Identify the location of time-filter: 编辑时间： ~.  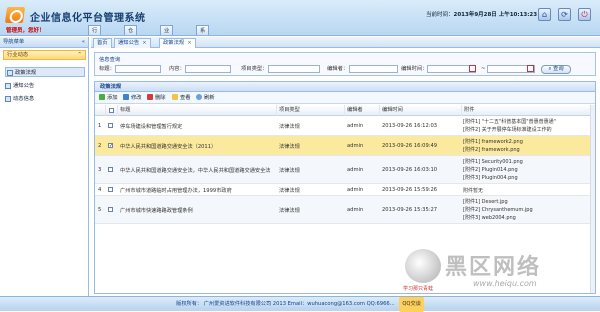
(468, 69).